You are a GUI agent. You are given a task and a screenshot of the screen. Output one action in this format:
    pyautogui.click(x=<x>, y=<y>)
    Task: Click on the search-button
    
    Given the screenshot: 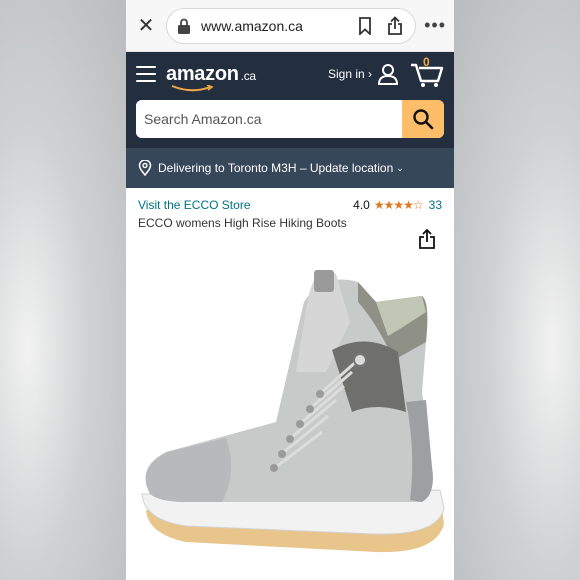 What is the action you would take?
    pyautogui.click(x=423, y=119)
    